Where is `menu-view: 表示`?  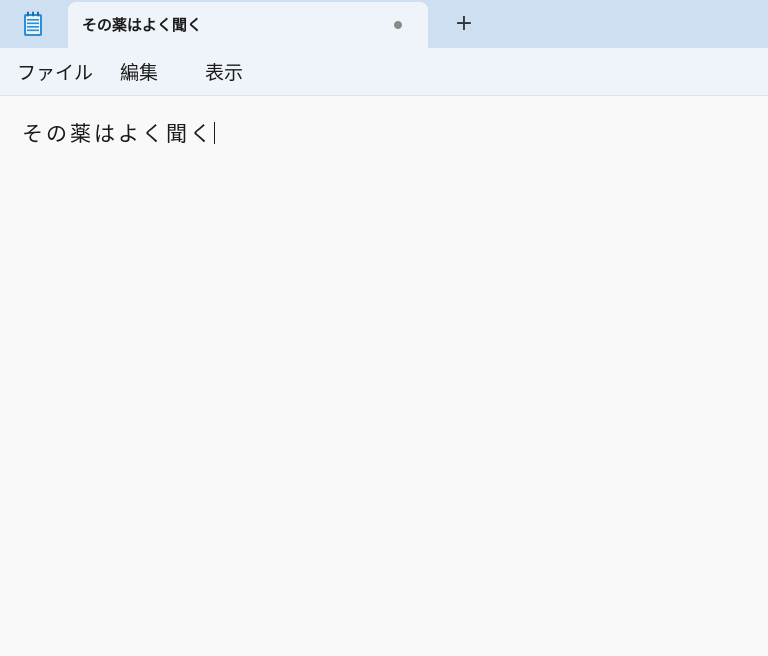
menu-view: 表示 is located at coordinates (224, 73).